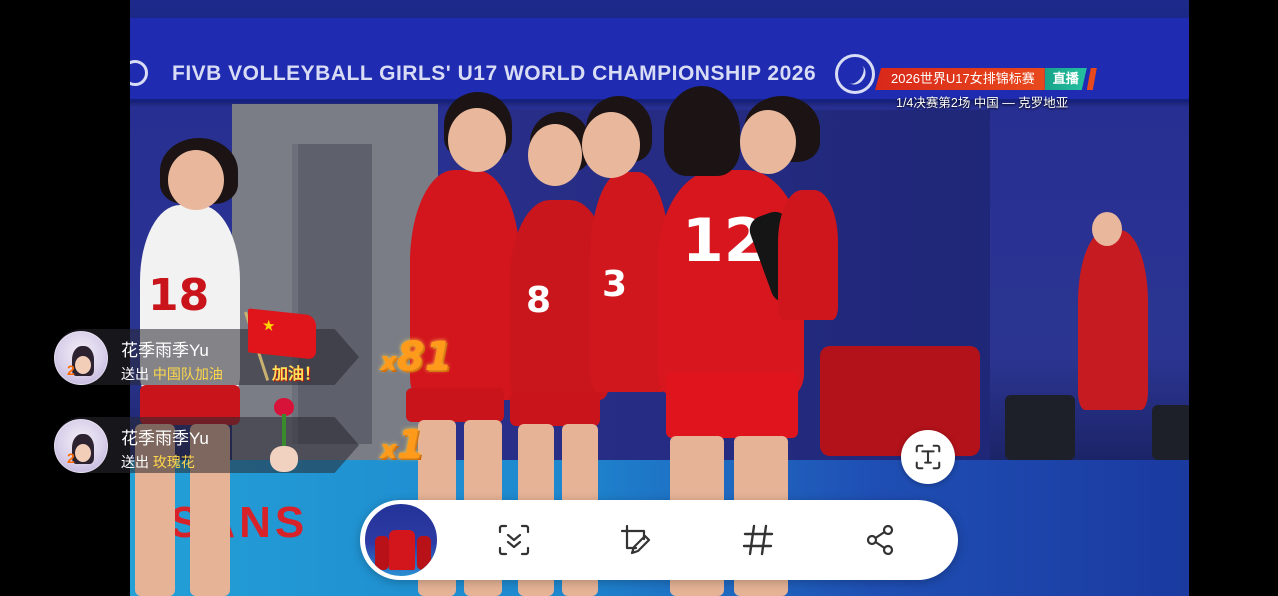  What do you see at coordinates (1113, 320) in the screenshot?
I see `coach-figure` at bounding box center [1113, 320].